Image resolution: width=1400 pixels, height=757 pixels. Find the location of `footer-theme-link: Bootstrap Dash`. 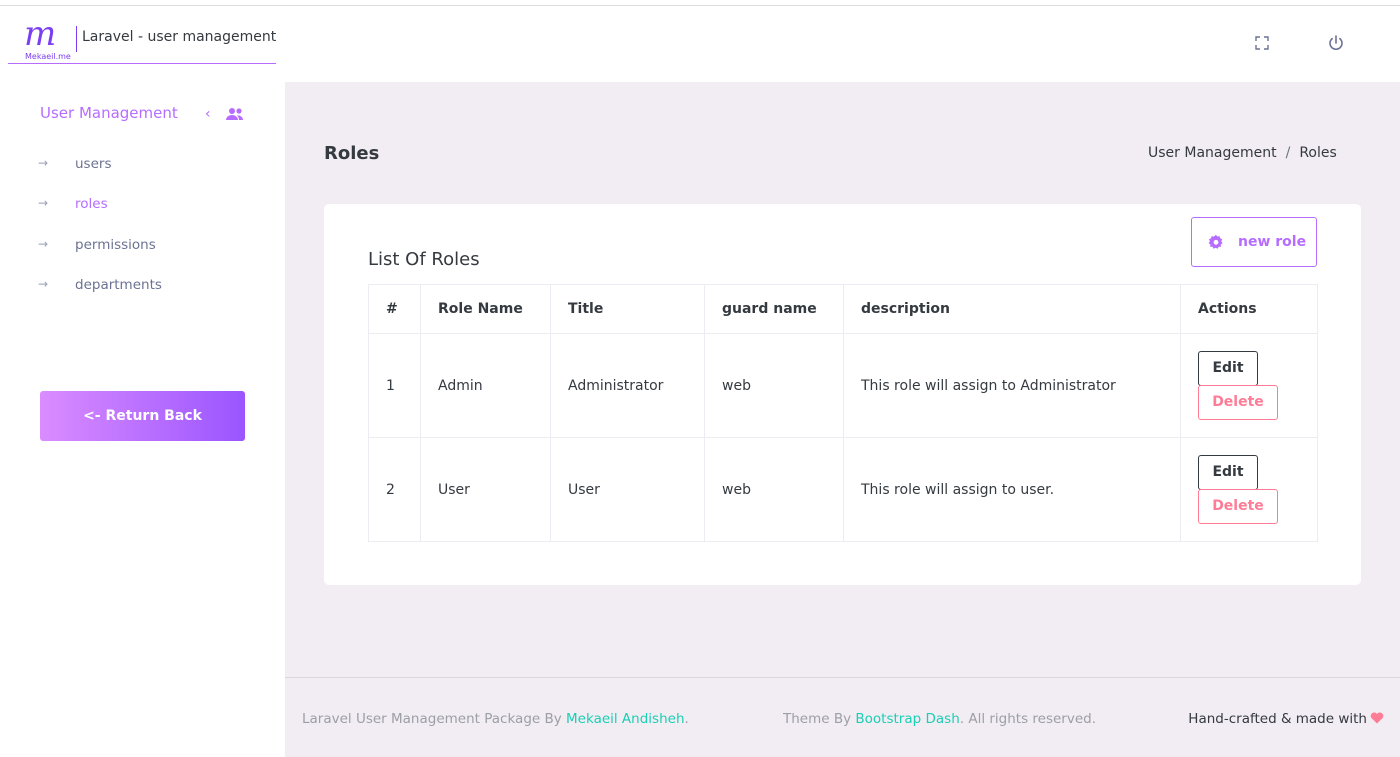

footer-theme-link: Bootstrap Dash is located at coordinates (907, 719).